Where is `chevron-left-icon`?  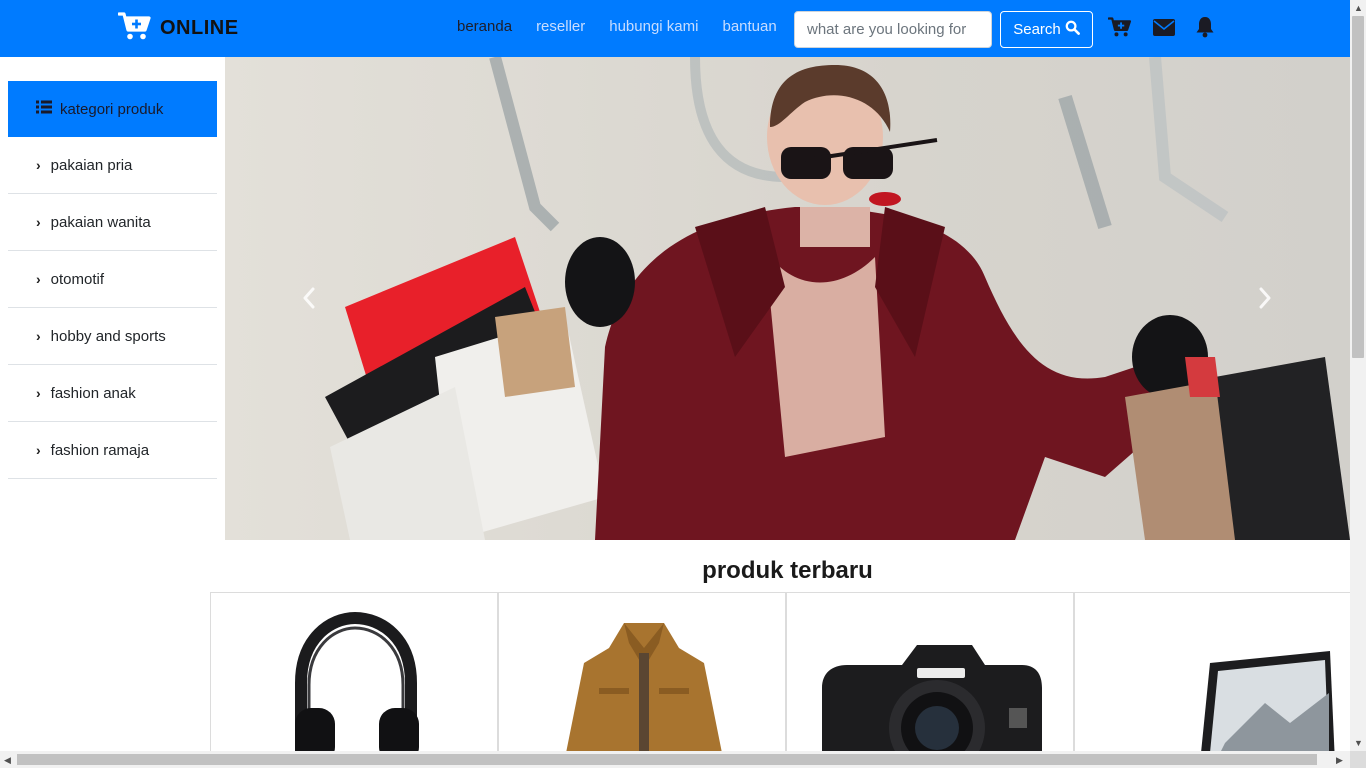
chevron-left-icon is located at coordinates (309, 300).